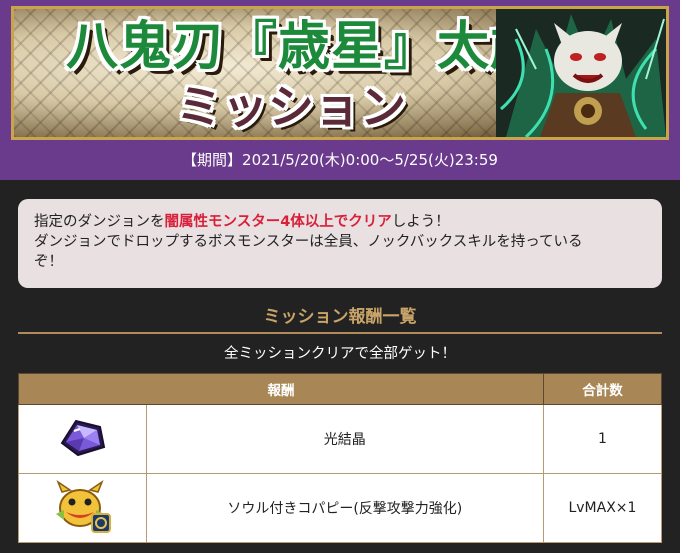 This screenshot has height=553, width=680. What do you see at coordinates (340, 354) in the screenshot?
I see `rewards-subtitle: 全ミッションクリアで全部ゲット！` at bounding box center [340, 354].